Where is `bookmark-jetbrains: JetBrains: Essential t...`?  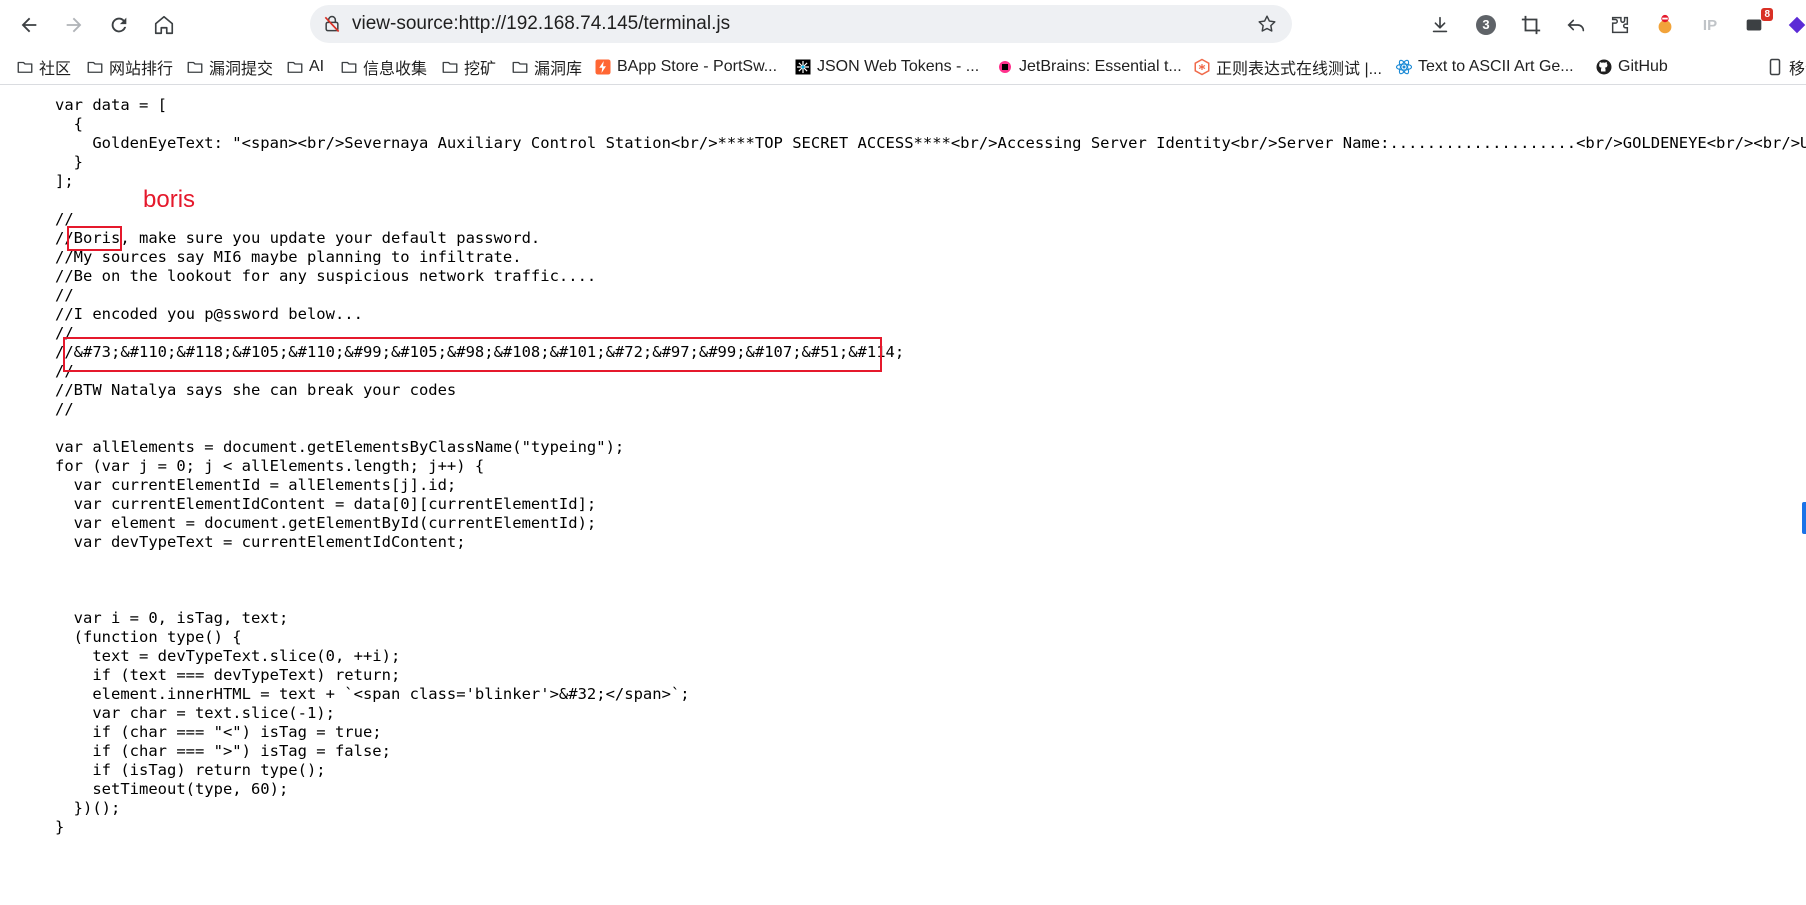 bookmark-jetbrains: JetBrains: Essential t... is located at coordinates (1089, 67).